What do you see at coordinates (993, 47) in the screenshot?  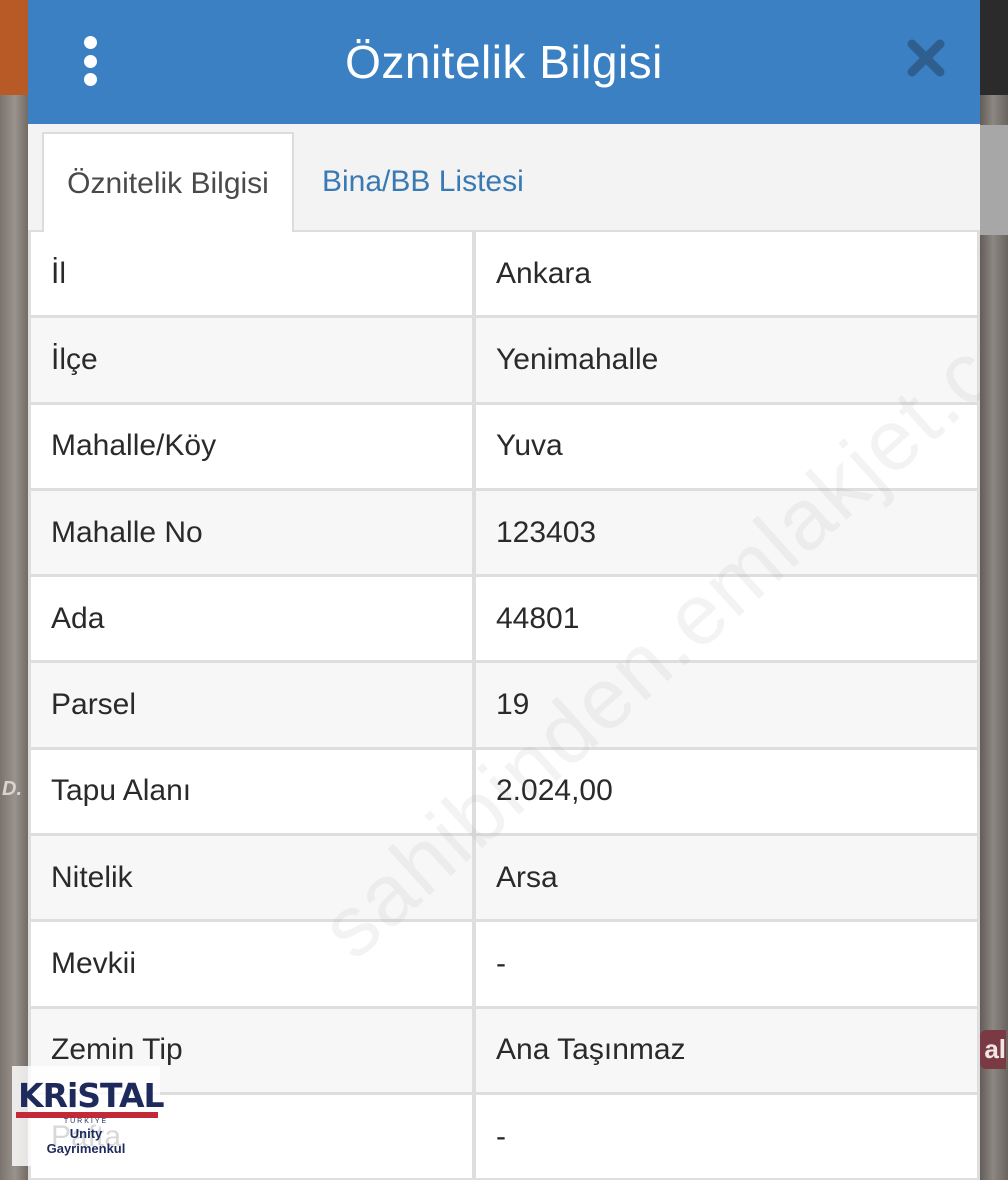 I see `map-right-dark-area` at bounding box center [993, 47].